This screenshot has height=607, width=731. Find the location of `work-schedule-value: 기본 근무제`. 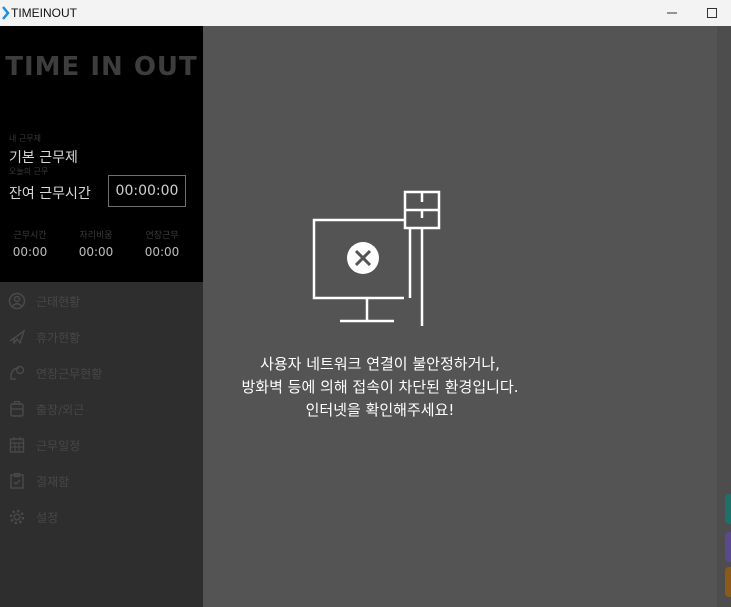

work-schedule-value: 기본 근무제 is located at coordinates (43, 158).